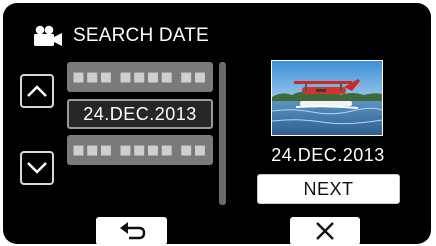 The image size is (436, 246). I want to click on close-icon, so click(325, 231).